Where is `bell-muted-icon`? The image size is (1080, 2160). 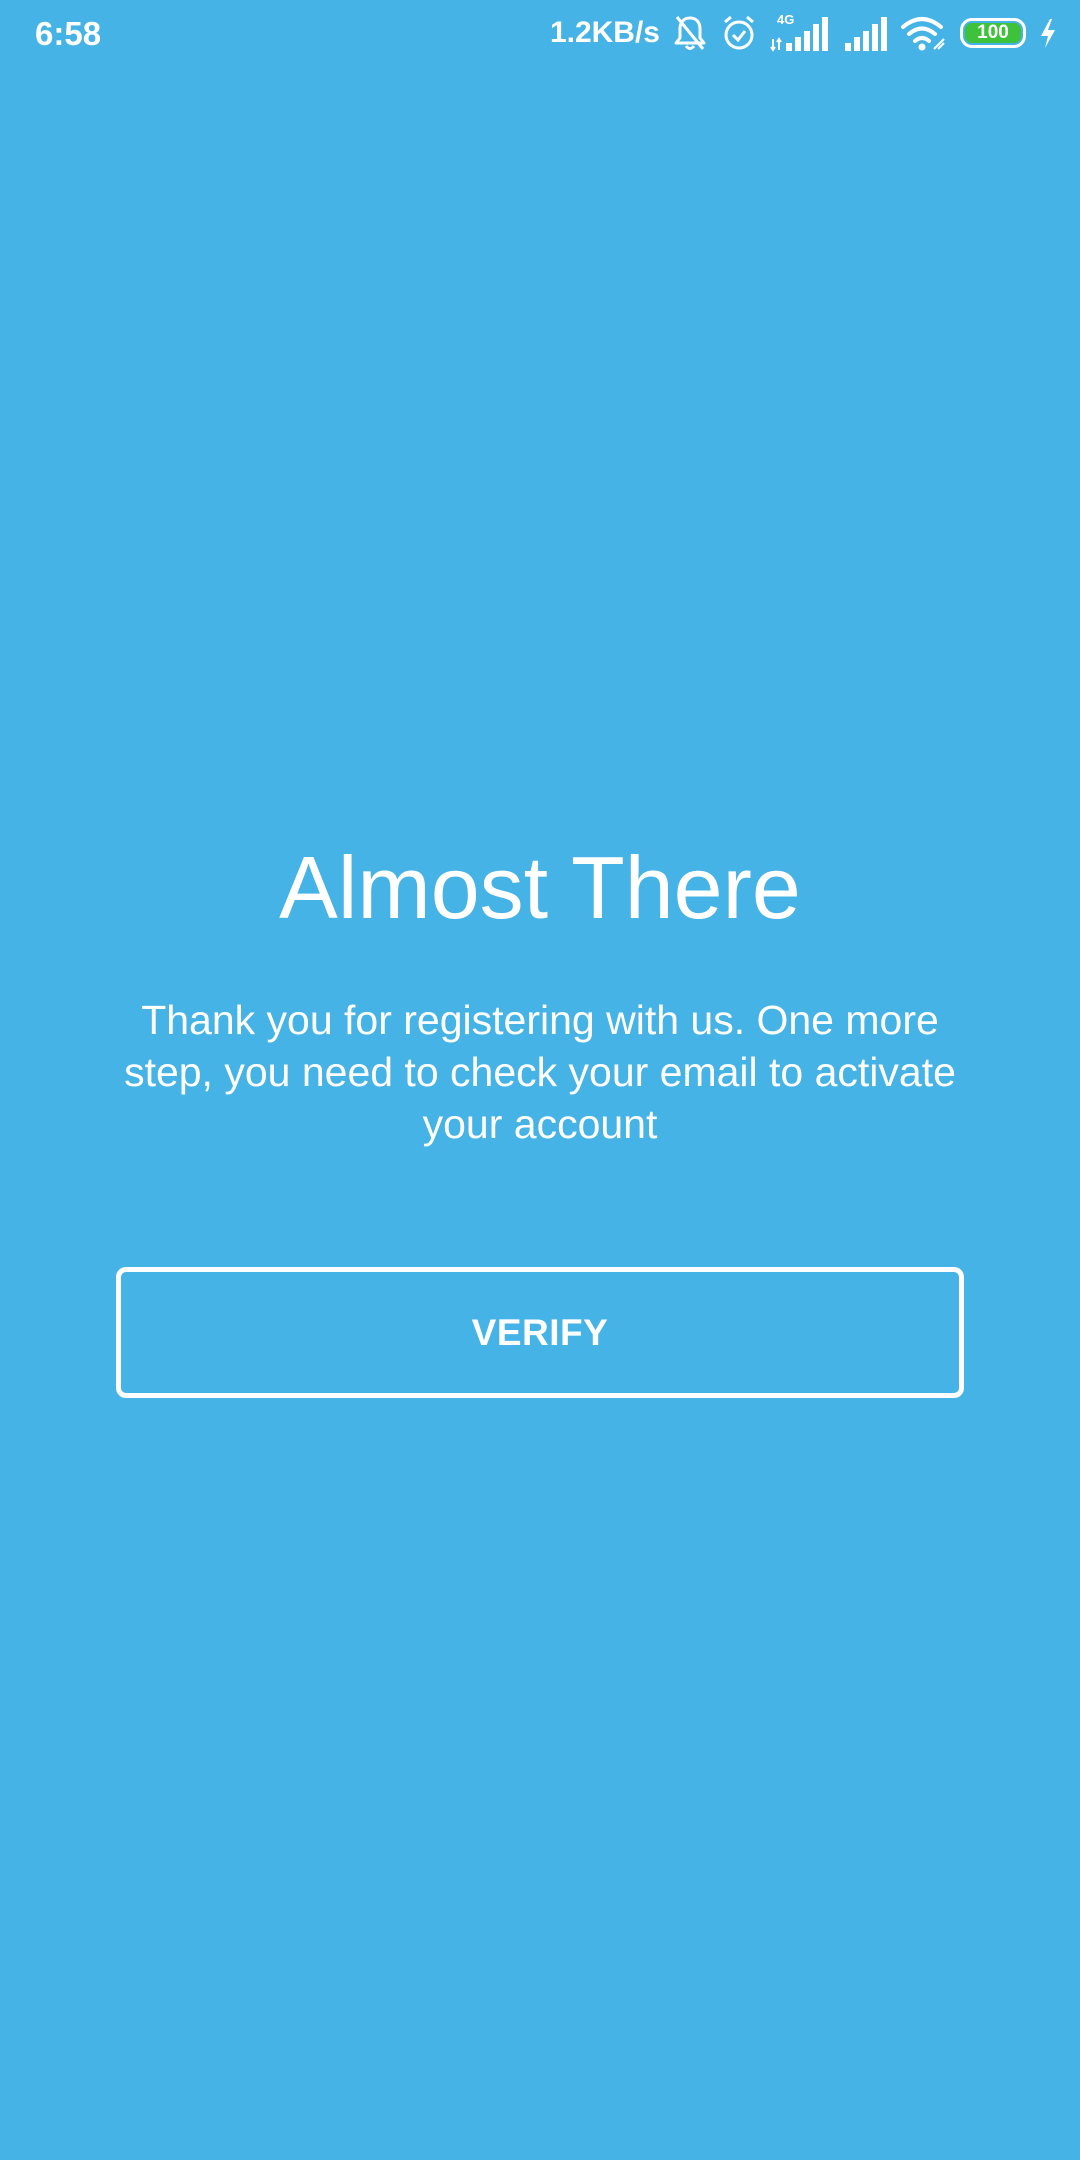
bell-muted-icon is located at coordinates (690, 33).